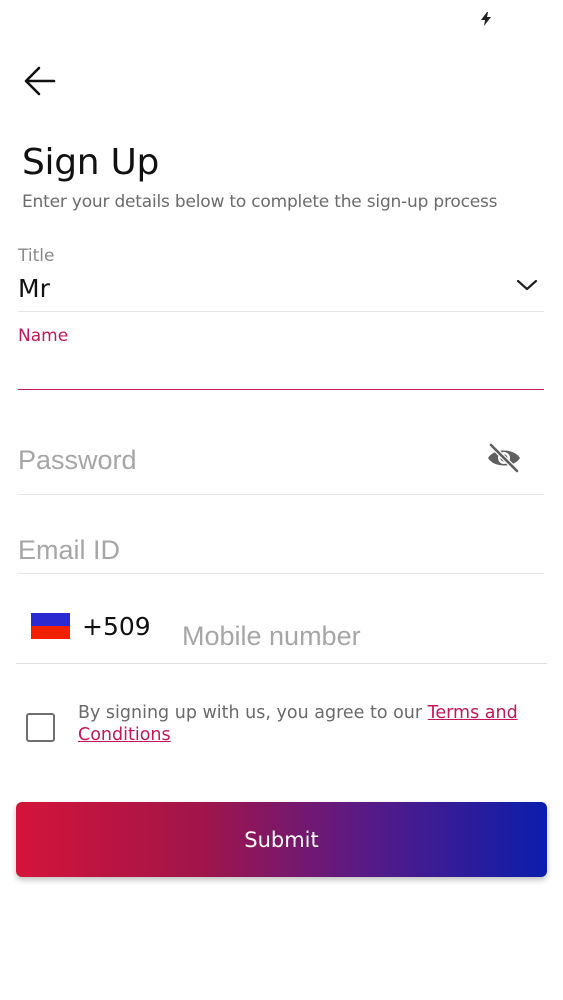 This screenshot has width=563, height=1000. I want to click on name-field: Name, so click(281, 357).